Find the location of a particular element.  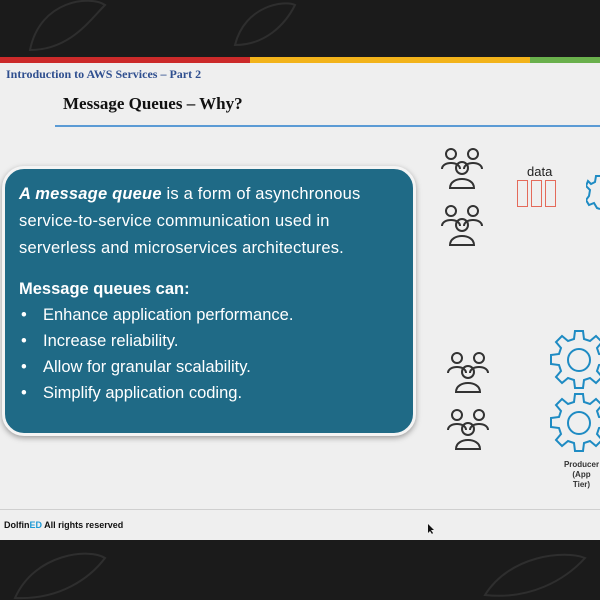

definition-line-1: is a form of asynchronous is located at coordinates (261, 194).